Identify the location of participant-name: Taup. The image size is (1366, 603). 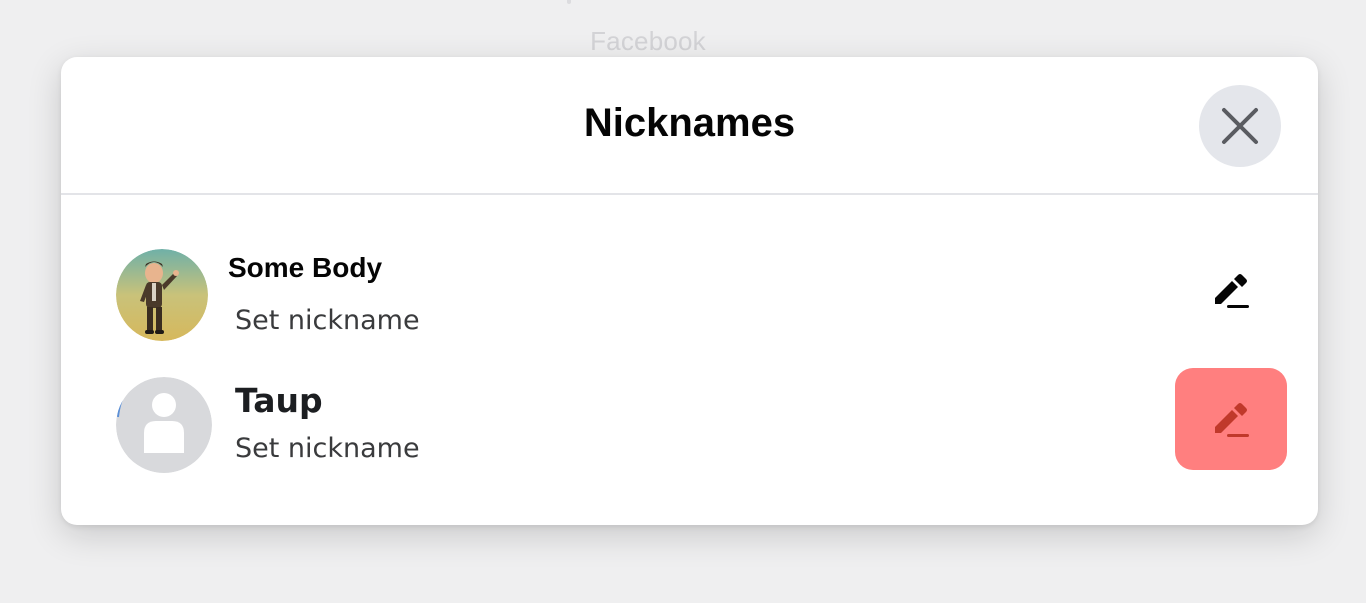
(279, 400).